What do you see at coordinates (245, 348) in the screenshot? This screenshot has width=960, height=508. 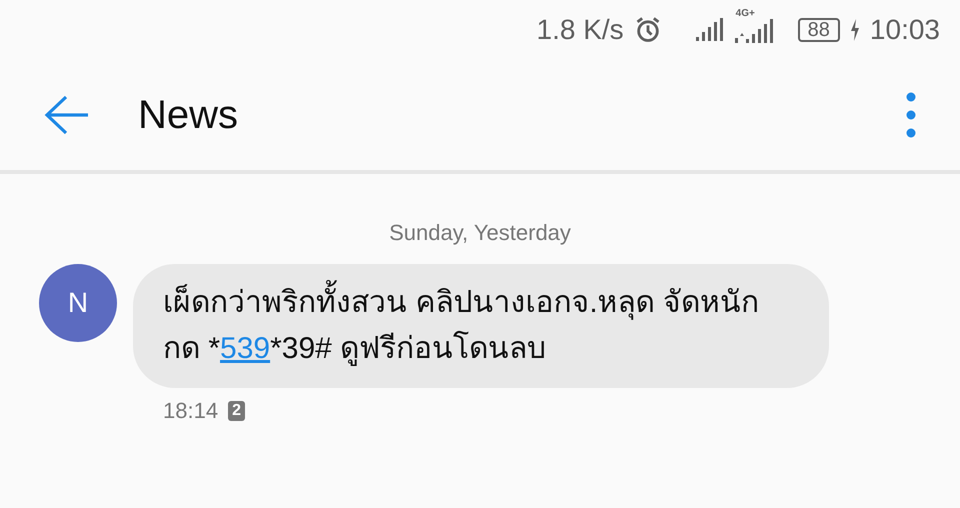 I see `phone-link: 539` at bounding box center [245, 348].